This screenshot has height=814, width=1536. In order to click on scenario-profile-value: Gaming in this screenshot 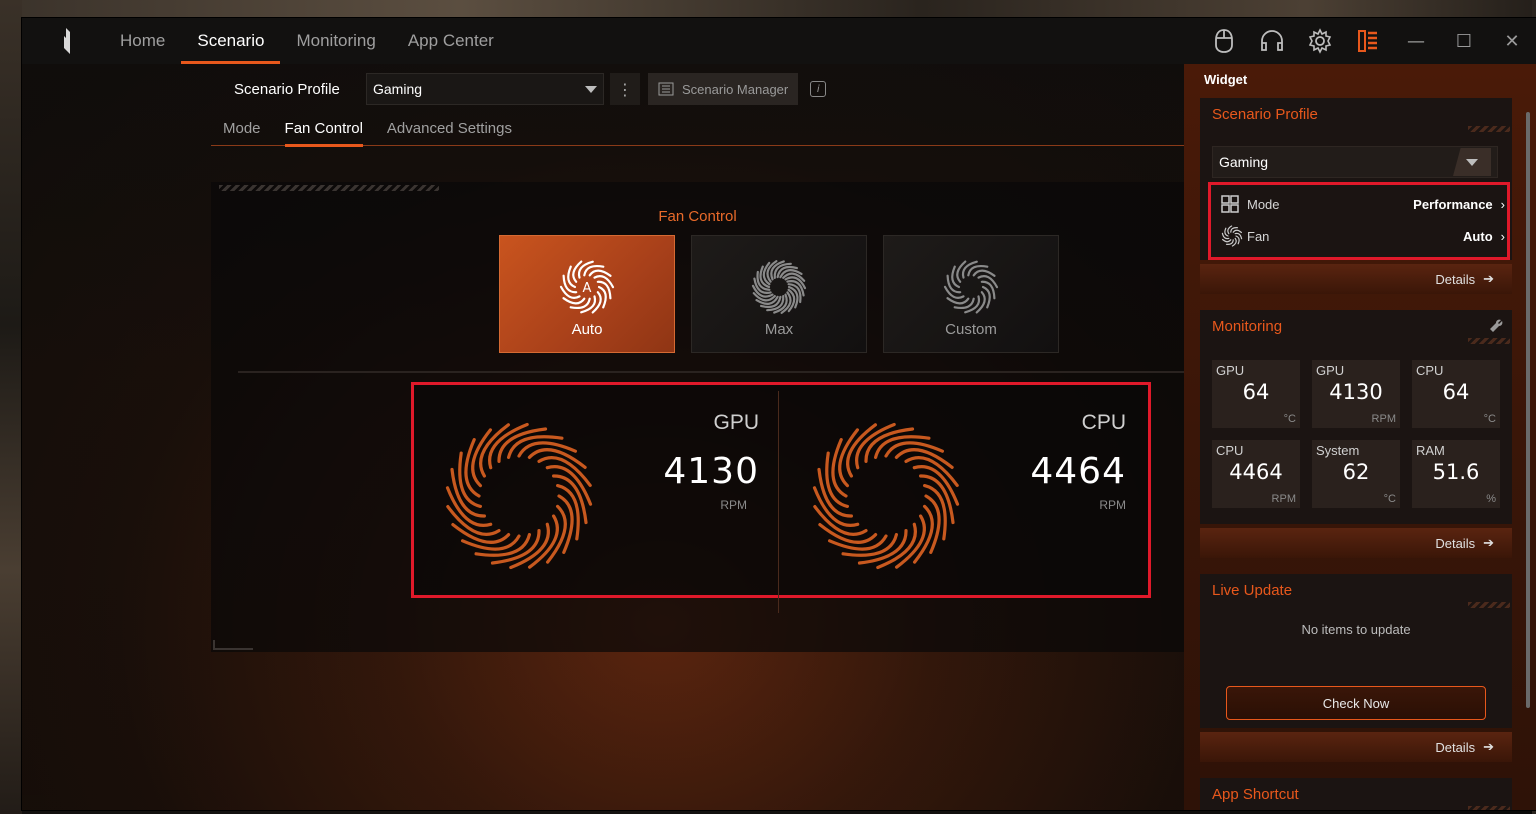, I will do `click(398, 89)`.